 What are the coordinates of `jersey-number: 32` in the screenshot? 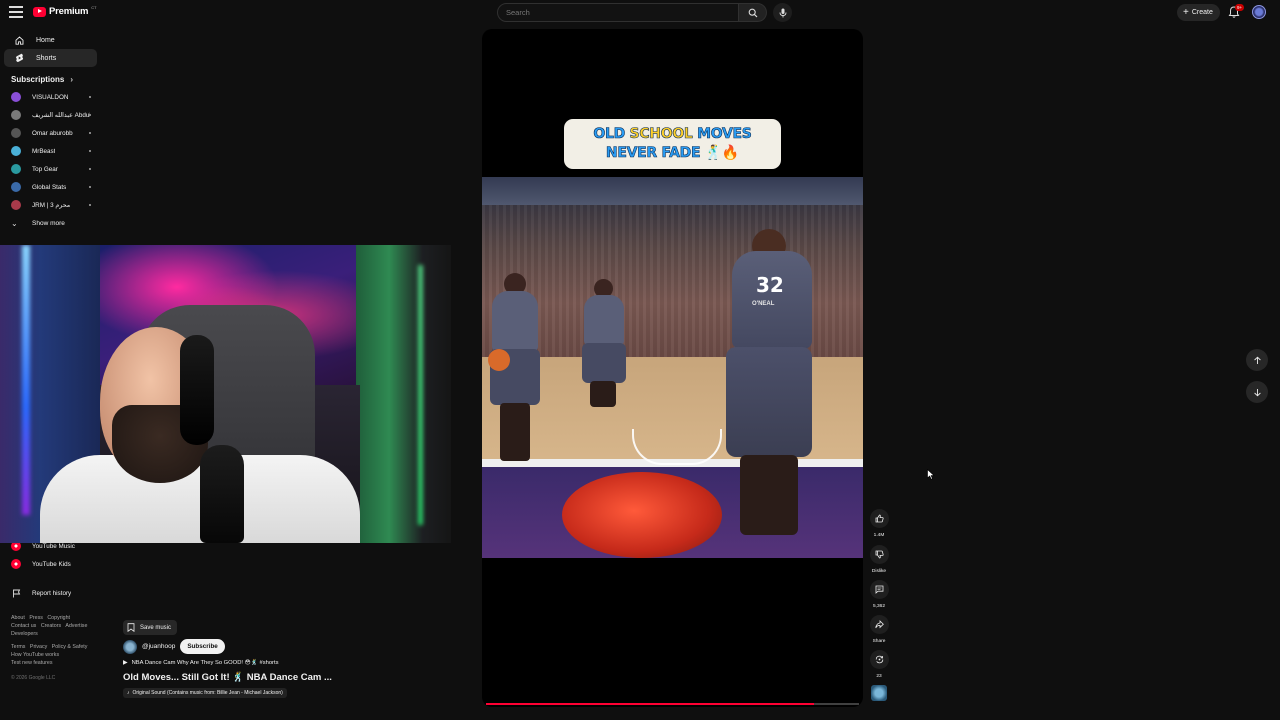 It's located at (770, 285).